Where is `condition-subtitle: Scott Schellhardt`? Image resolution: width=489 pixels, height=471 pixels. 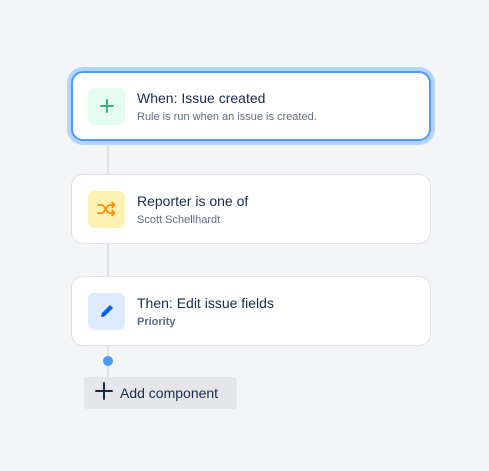 condition-subtitle: Scott Schellhardt is located at coordinates (179, 219).